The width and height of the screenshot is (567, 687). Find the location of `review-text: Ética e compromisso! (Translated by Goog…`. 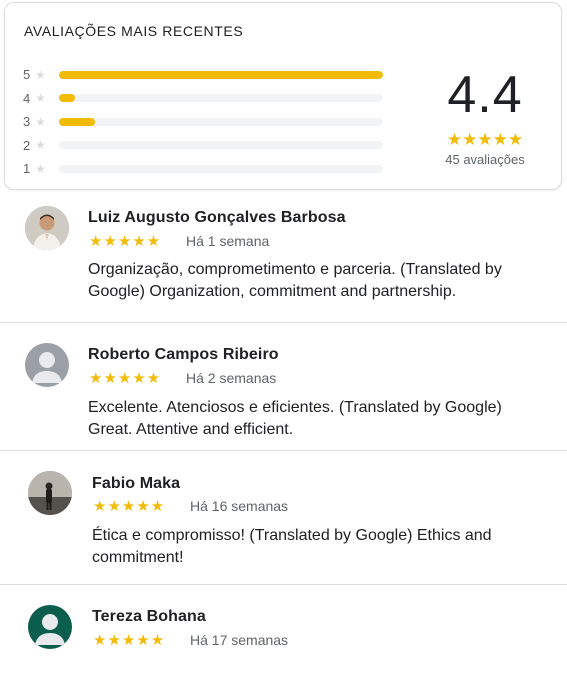

review-text: Ética e compromisso! (Translated by Goog… is located at coordinates (292, 546).